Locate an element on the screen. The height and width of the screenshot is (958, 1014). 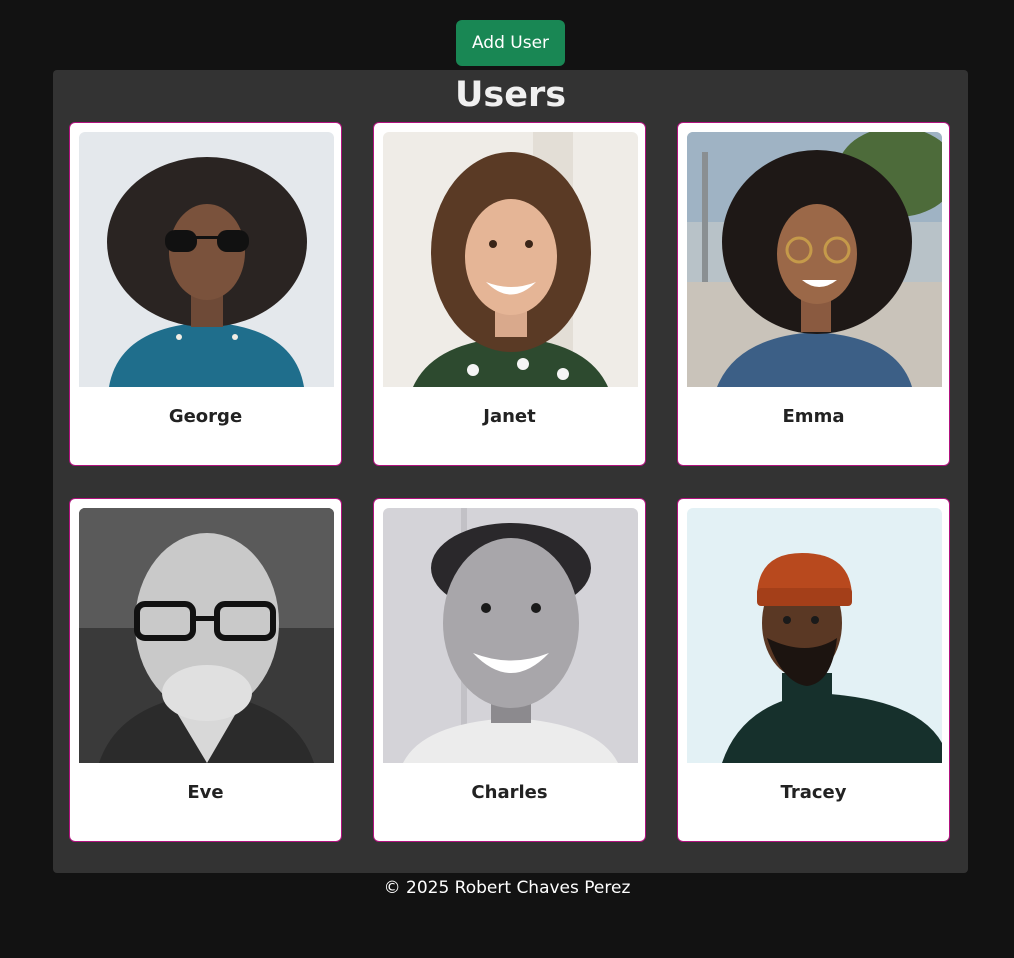
user-name: George is located at coordinates (205, 416).